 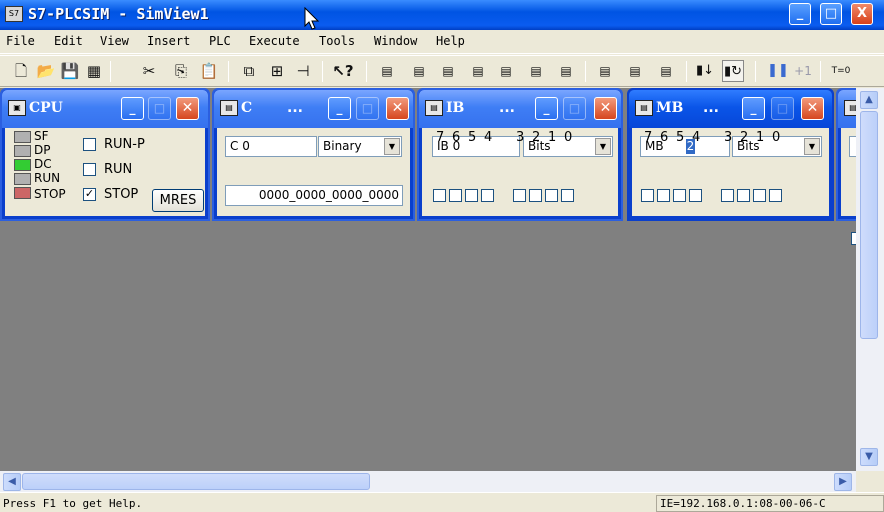 I want to click on status-address: IE=192.168.0.1:08-00-06-C, so click(x=770, y=503).